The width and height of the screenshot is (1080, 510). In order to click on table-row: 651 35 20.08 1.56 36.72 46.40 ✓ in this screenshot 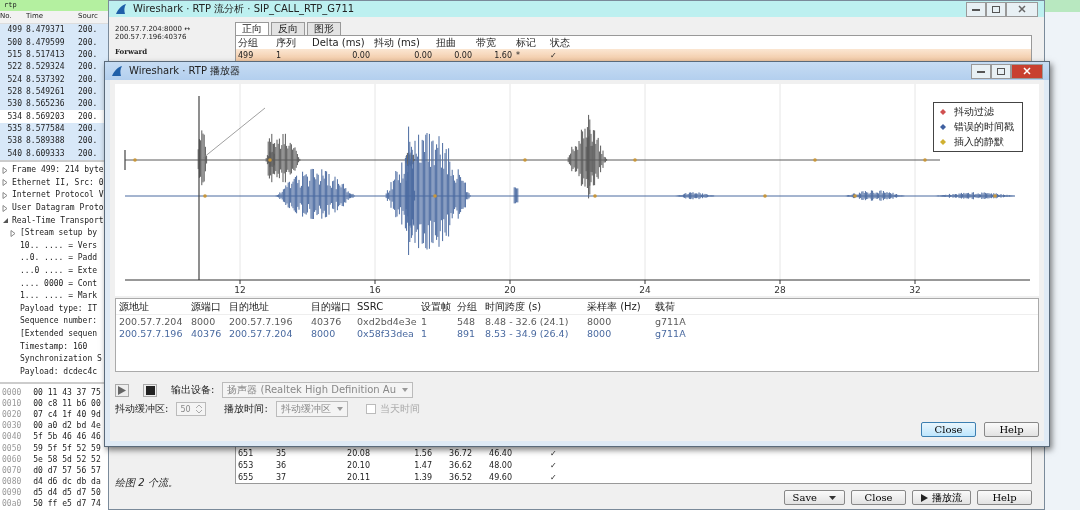, I will do `click(633, 453)`.